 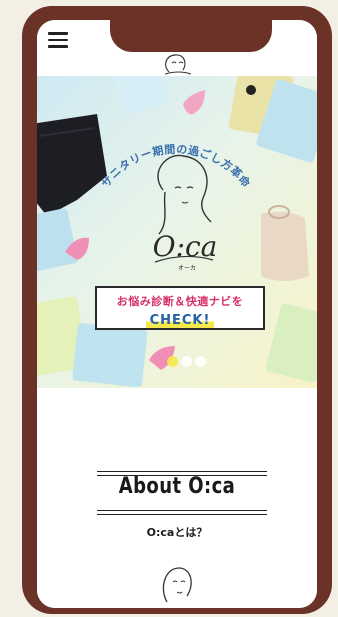 I want to click on phone-notch, so click(x=191, y=36).